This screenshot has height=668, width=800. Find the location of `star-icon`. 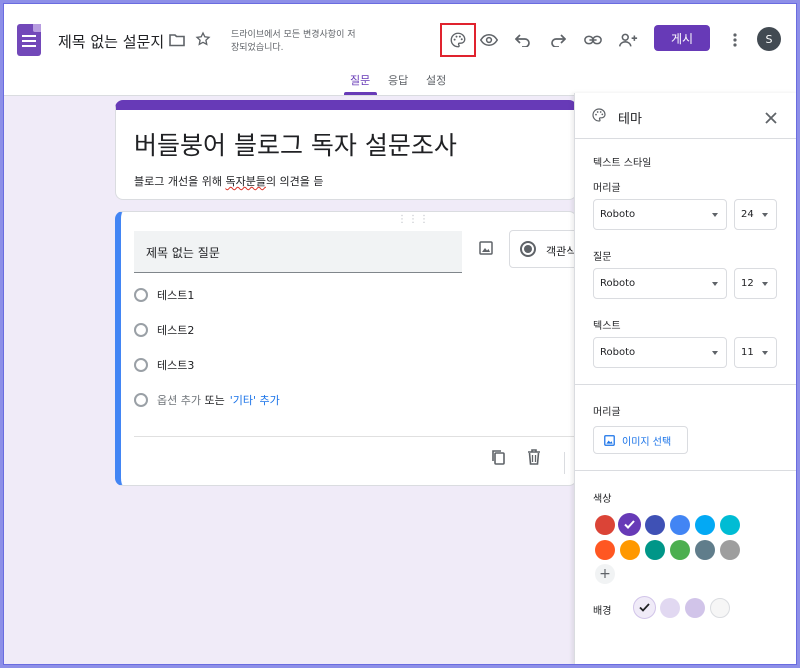

star-icon is located at coordinates (203, 39).